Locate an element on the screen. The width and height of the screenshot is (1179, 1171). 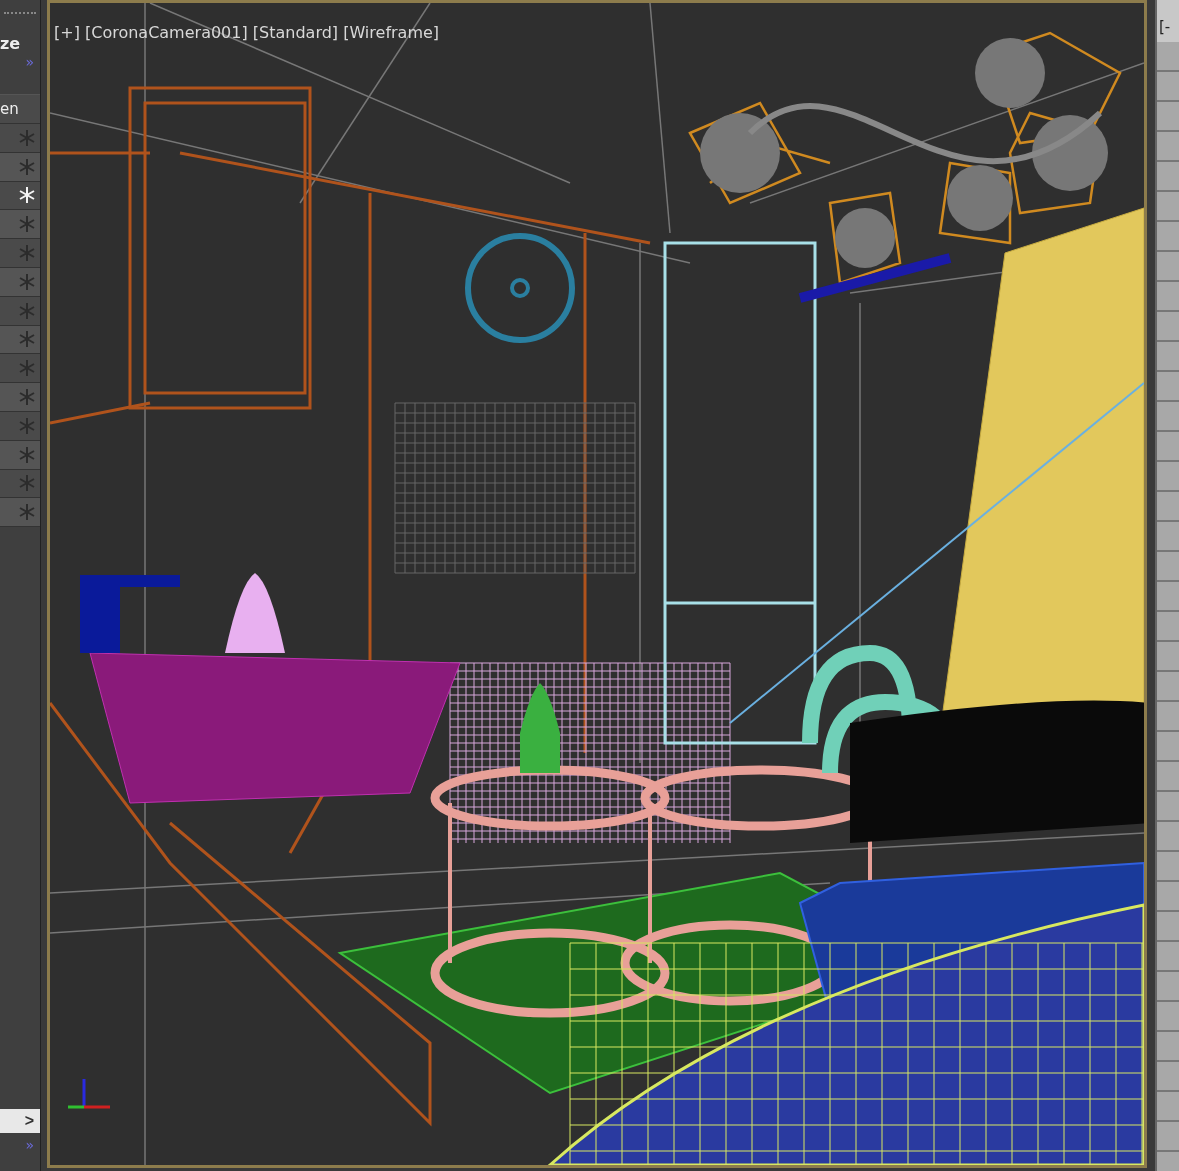
viewport-label: [- is located at coordinates (1168, 21).